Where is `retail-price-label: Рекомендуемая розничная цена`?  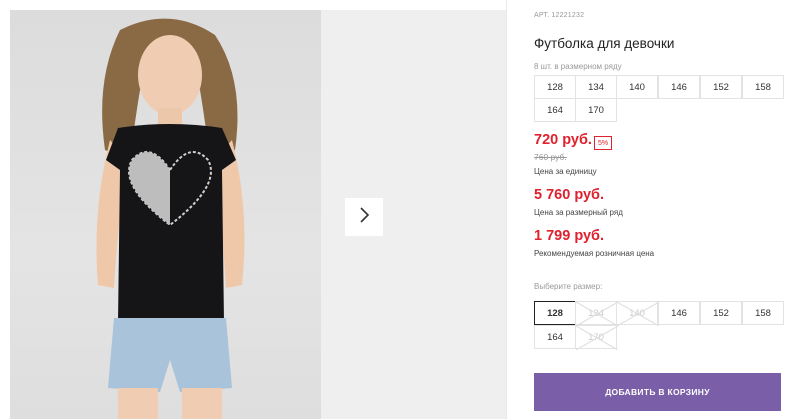 retail-price-label: Рекомендуемая розничная цена is located at coordinates (594, 253).